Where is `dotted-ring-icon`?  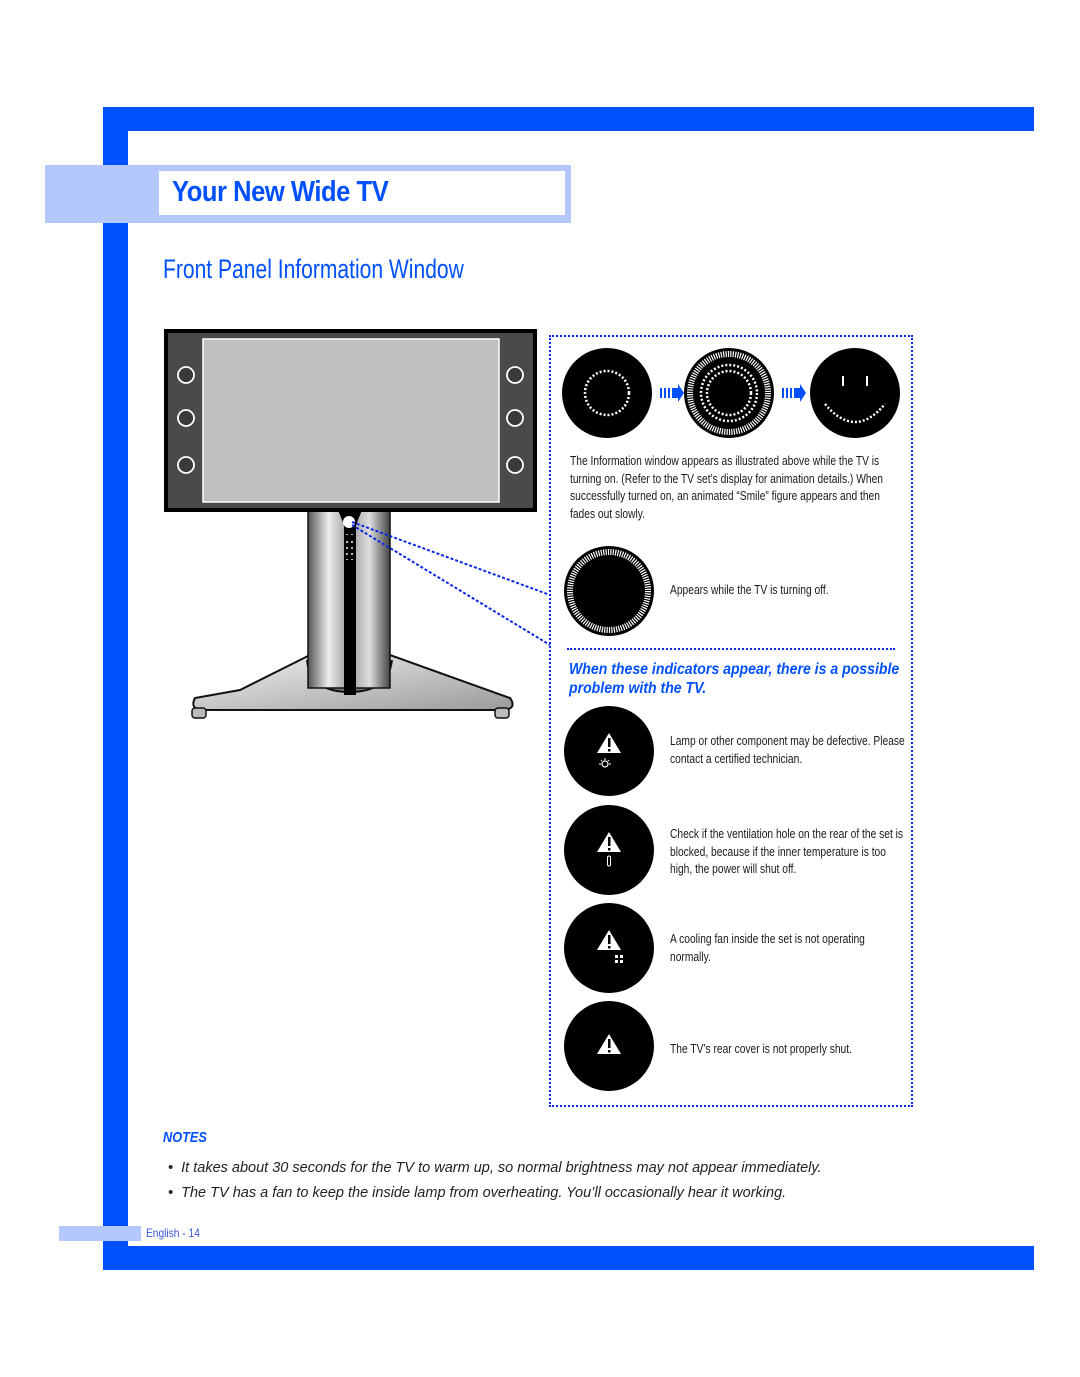 dotted-ring-icon is located at coordinates (607, 393).